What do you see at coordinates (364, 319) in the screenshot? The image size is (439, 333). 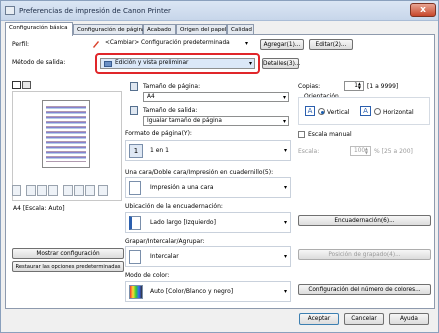 I see `cancel-button: Cancelar` at bounding box center [364, 319].